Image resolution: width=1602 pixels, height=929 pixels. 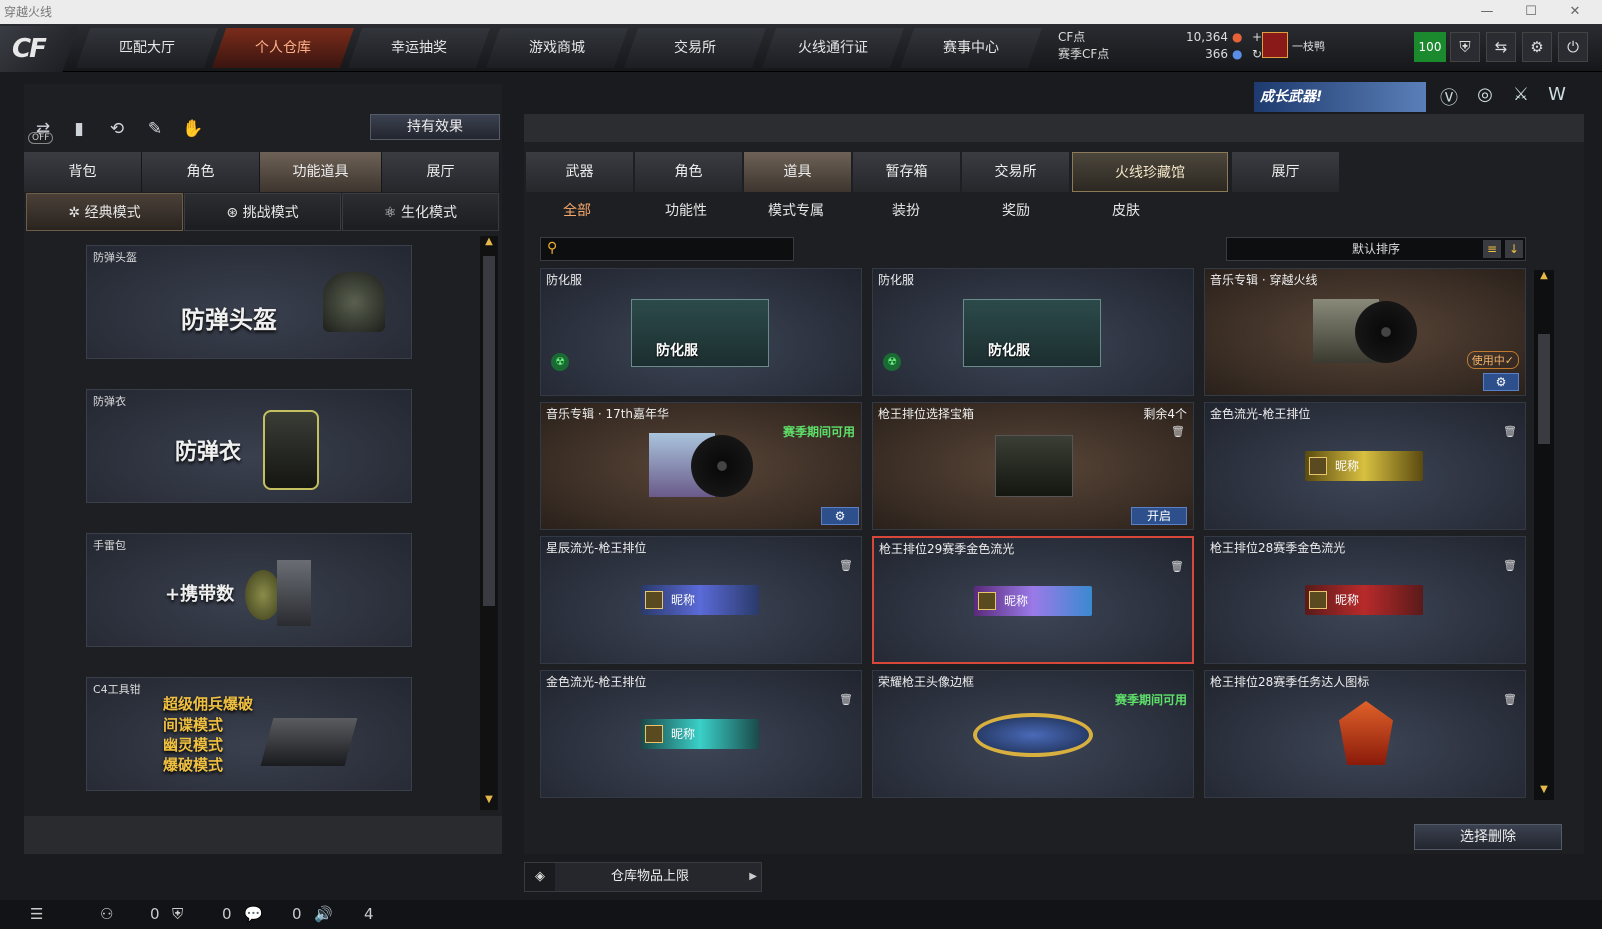 What do you see at coordinates (435, 127) in the screenshot?
I see `effects-button: 持有效果` at bounding box center [435, 127].